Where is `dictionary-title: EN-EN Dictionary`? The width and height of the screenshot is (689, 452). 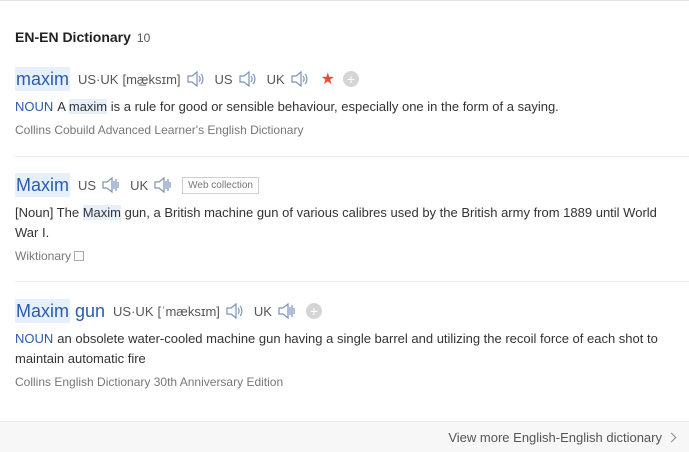 dictionary-title: EN-EN Dictionary is located at coordinates (73, 37).